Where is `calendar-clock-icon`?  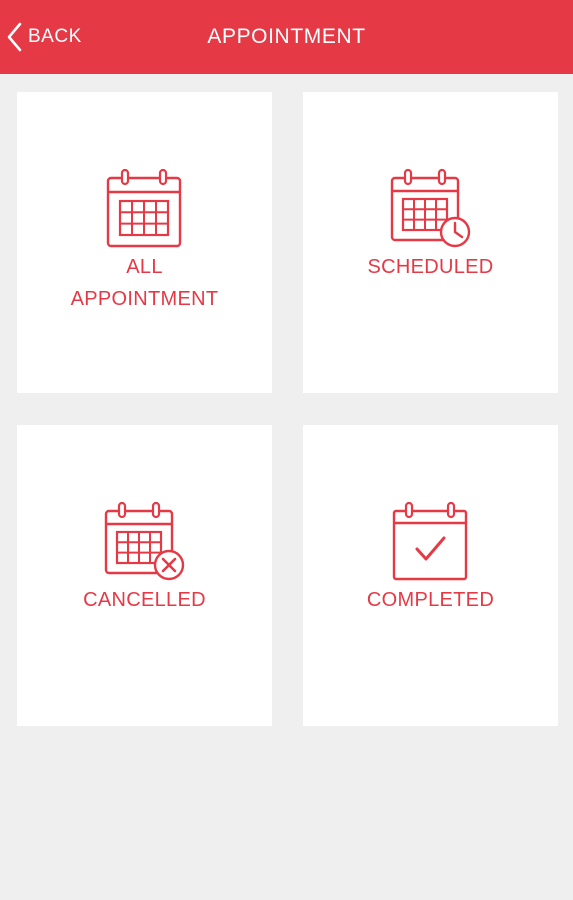 calendar-clock-icon is located at coordinates (430, 208).